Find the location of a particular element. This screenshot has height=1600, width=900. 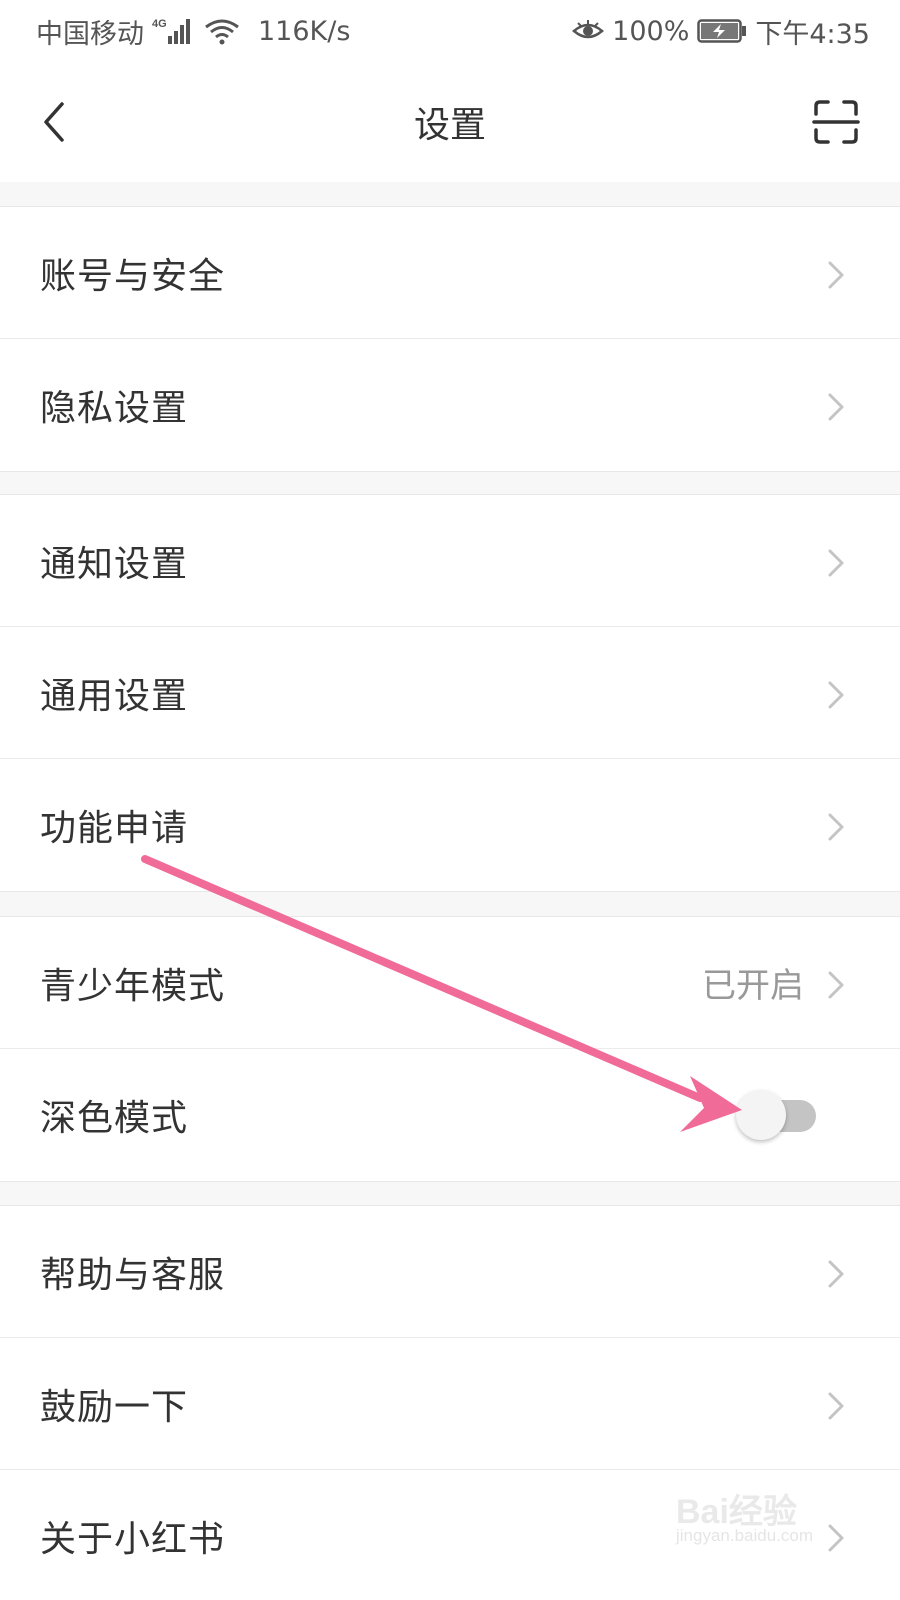

menu-item-label: 通知设置 is located at coordinates (114, 564).